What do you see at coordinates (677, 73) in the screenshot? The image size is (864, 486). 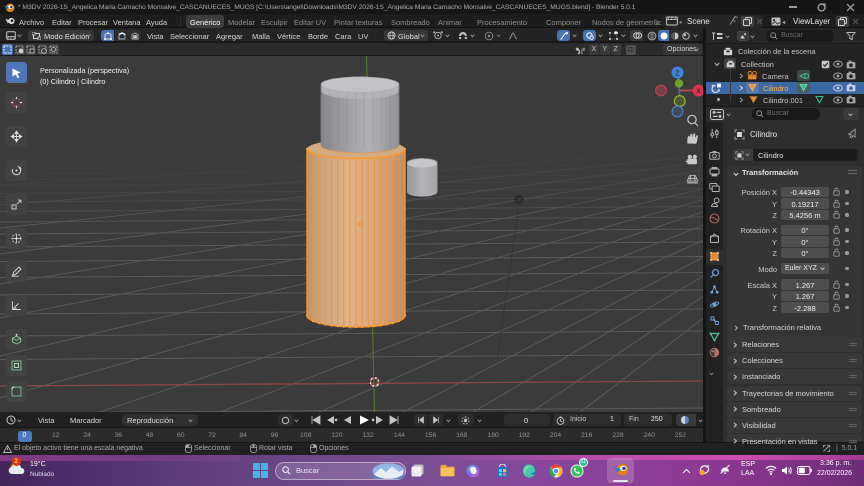 I see `svg-text: Z` at bounding box center [677, 73].